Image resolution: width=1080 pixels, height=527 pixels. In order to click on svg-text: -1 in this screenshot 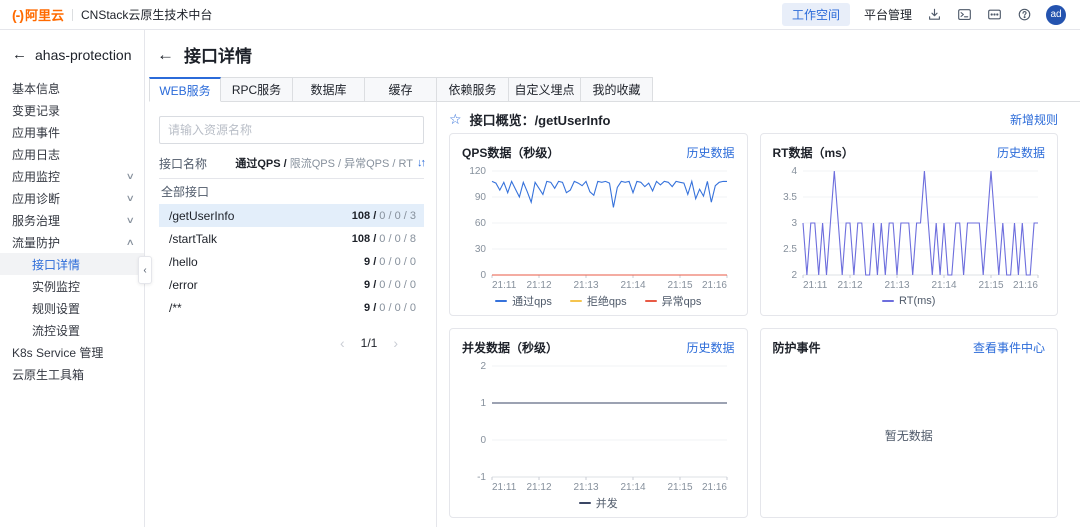, I will do `click(481, 477)`.